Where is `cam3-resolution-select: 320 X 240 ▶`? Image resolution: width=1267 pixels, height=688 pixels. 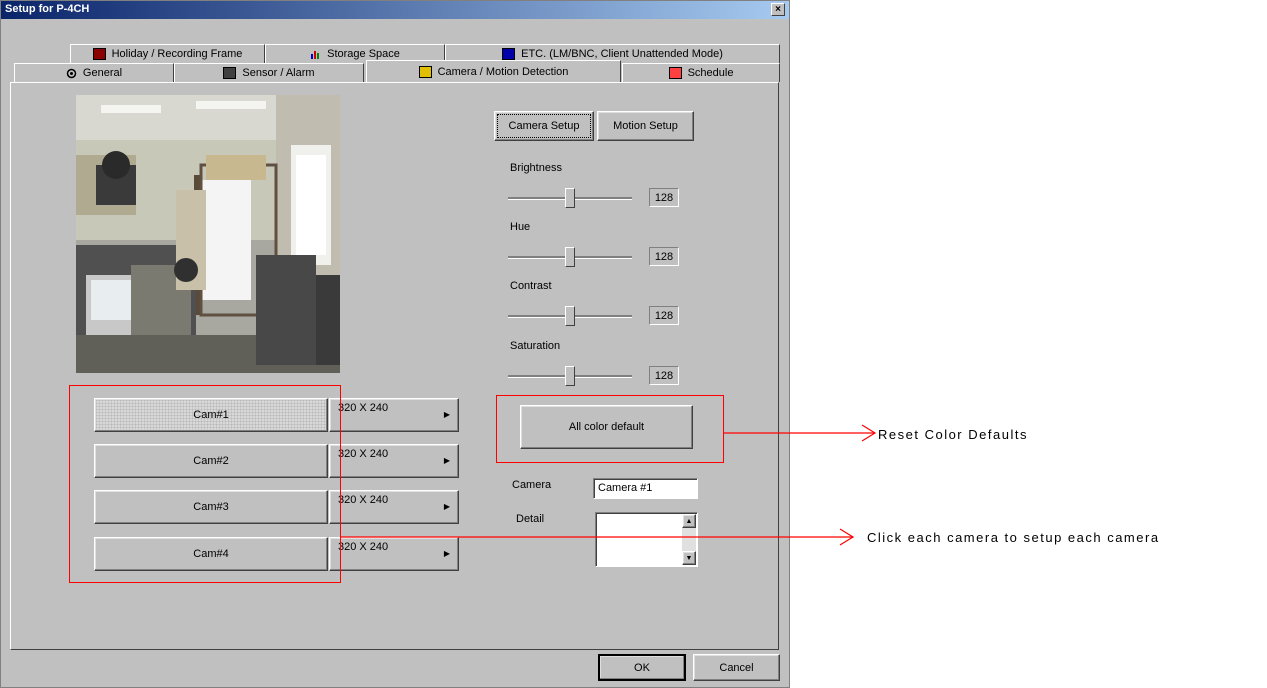 cam3-resolution-select: 320 X 240 ▶ is located at coordinates (394, 507).